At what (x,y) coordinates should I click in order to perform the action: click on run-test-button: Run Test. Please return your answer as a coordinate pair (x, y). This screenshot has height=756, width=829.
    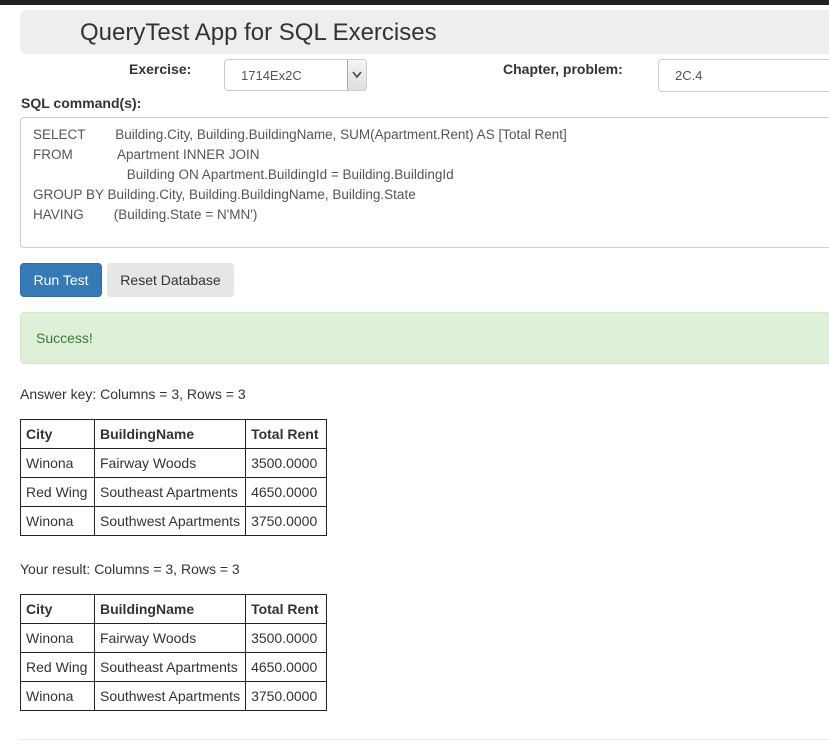
    Looking at the image, I should click on (61, 280).